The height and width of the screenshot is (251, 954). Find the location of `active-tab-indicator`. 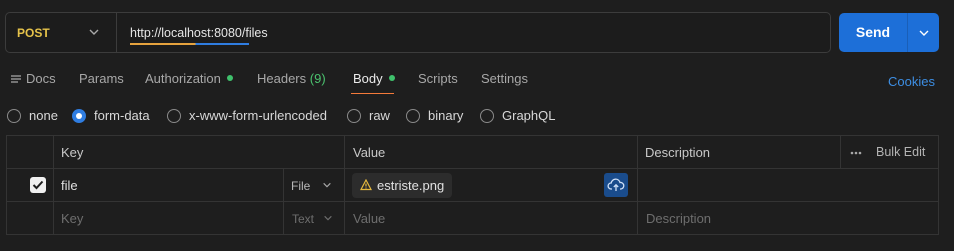

active-tab-indicator is located at coordinates (372, 93).